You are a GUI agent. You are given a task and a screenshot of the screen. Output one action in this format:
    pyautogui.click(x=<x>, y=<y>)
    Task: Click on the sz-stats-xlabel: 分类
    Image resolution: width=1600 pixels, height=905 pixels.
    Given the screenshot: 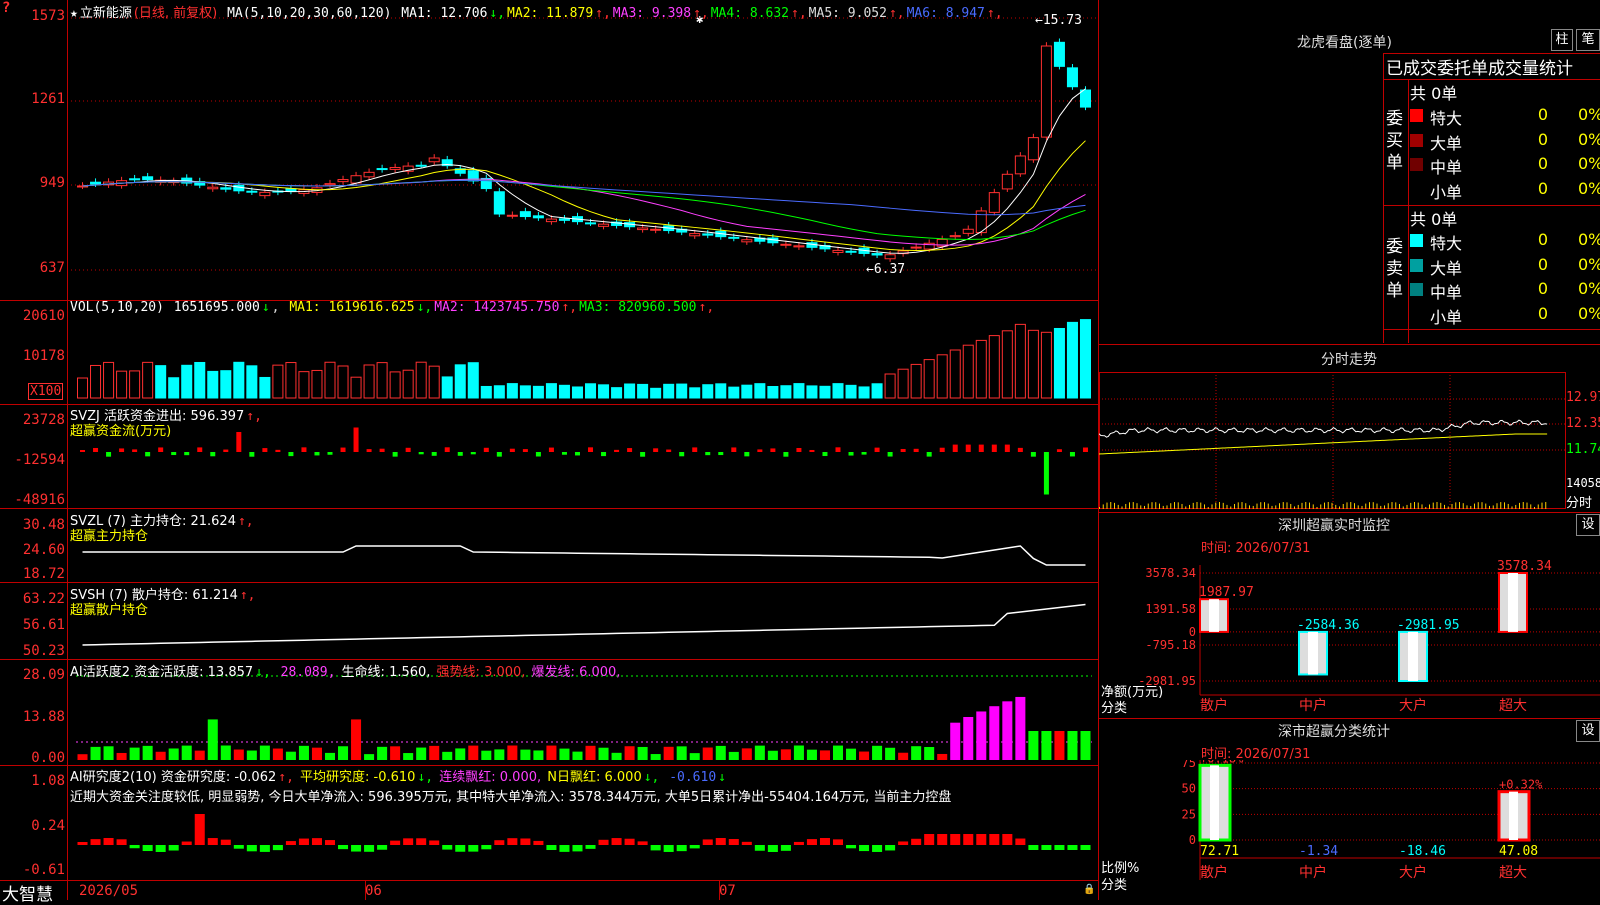 What is the action you would take?
    pyautogui.click(x=1114, y=885)
    